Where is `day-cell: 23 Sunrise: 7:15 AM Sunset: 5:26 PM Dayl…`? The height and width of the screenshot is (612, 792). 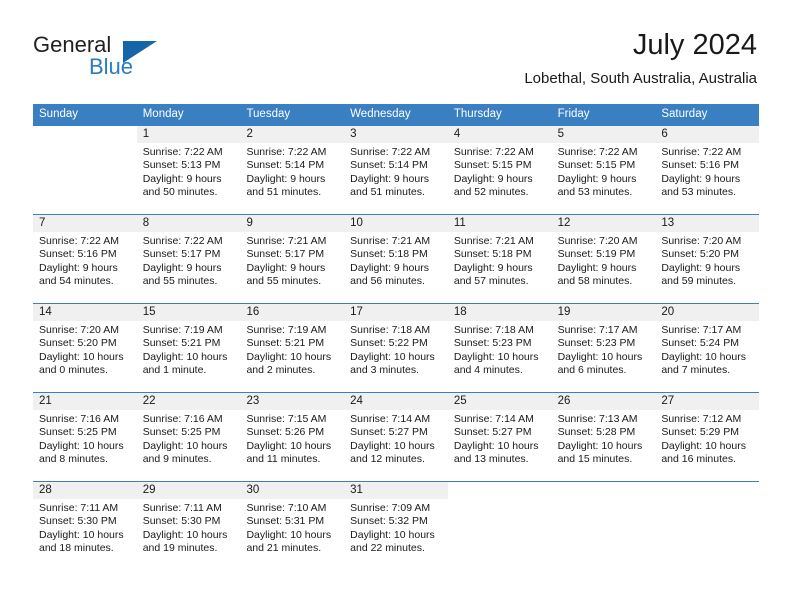 day-cell: 23 Sunrise: 7:15 AM Sunset: 5:26 PM Dayl… is located at coordinates (292, 437).